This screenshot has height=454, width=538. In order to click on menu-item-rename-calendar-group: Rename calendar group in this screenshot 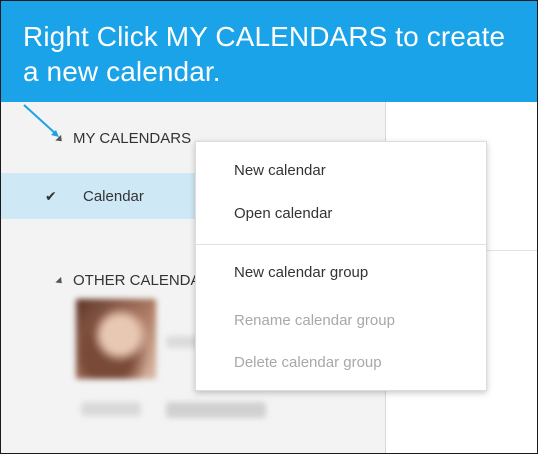, I will do `click(314, 320)`.